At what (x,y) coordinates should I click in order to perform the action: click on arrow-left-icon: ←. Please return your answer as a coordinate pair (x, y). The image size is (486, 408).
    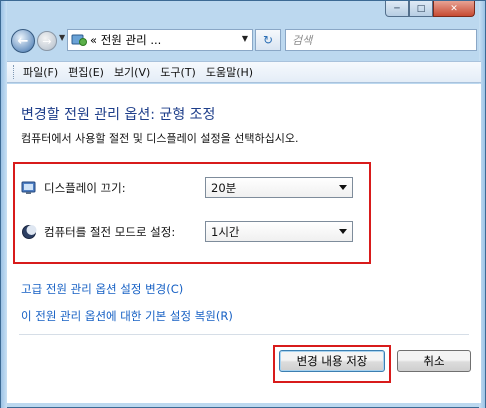
    Looking at the image, I should click on (23, 41).